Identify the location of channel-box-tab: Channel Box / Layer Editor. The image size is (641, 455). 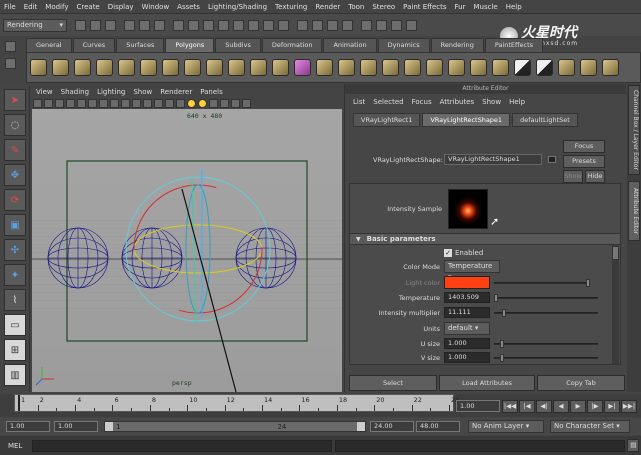
(634, 130).